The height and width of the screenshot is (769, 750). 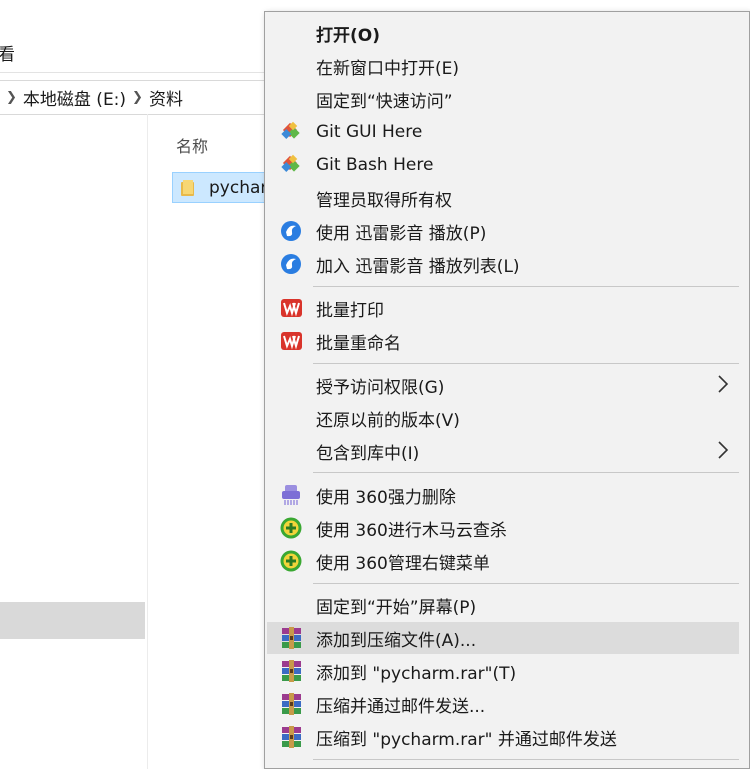 What do you see at coordinates (503, 451) in the screenshot?
I see `menu-item-include-library: 包含到库中(I)` at bounding box center [503, 451].